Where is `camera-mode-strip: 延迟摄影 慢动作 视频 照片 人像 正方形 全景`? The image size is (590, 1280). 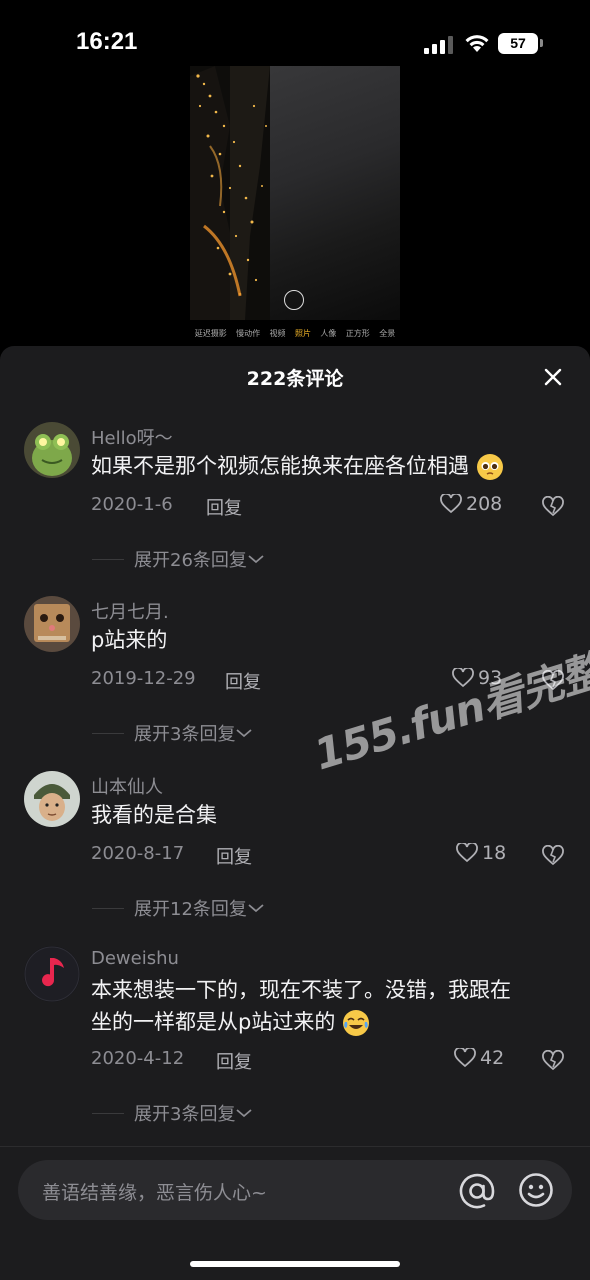 camera-mode-strip: 延迟摄影 慢动作 视频 照片 人像 正方形 全景 is located at coordinates (295, 335).